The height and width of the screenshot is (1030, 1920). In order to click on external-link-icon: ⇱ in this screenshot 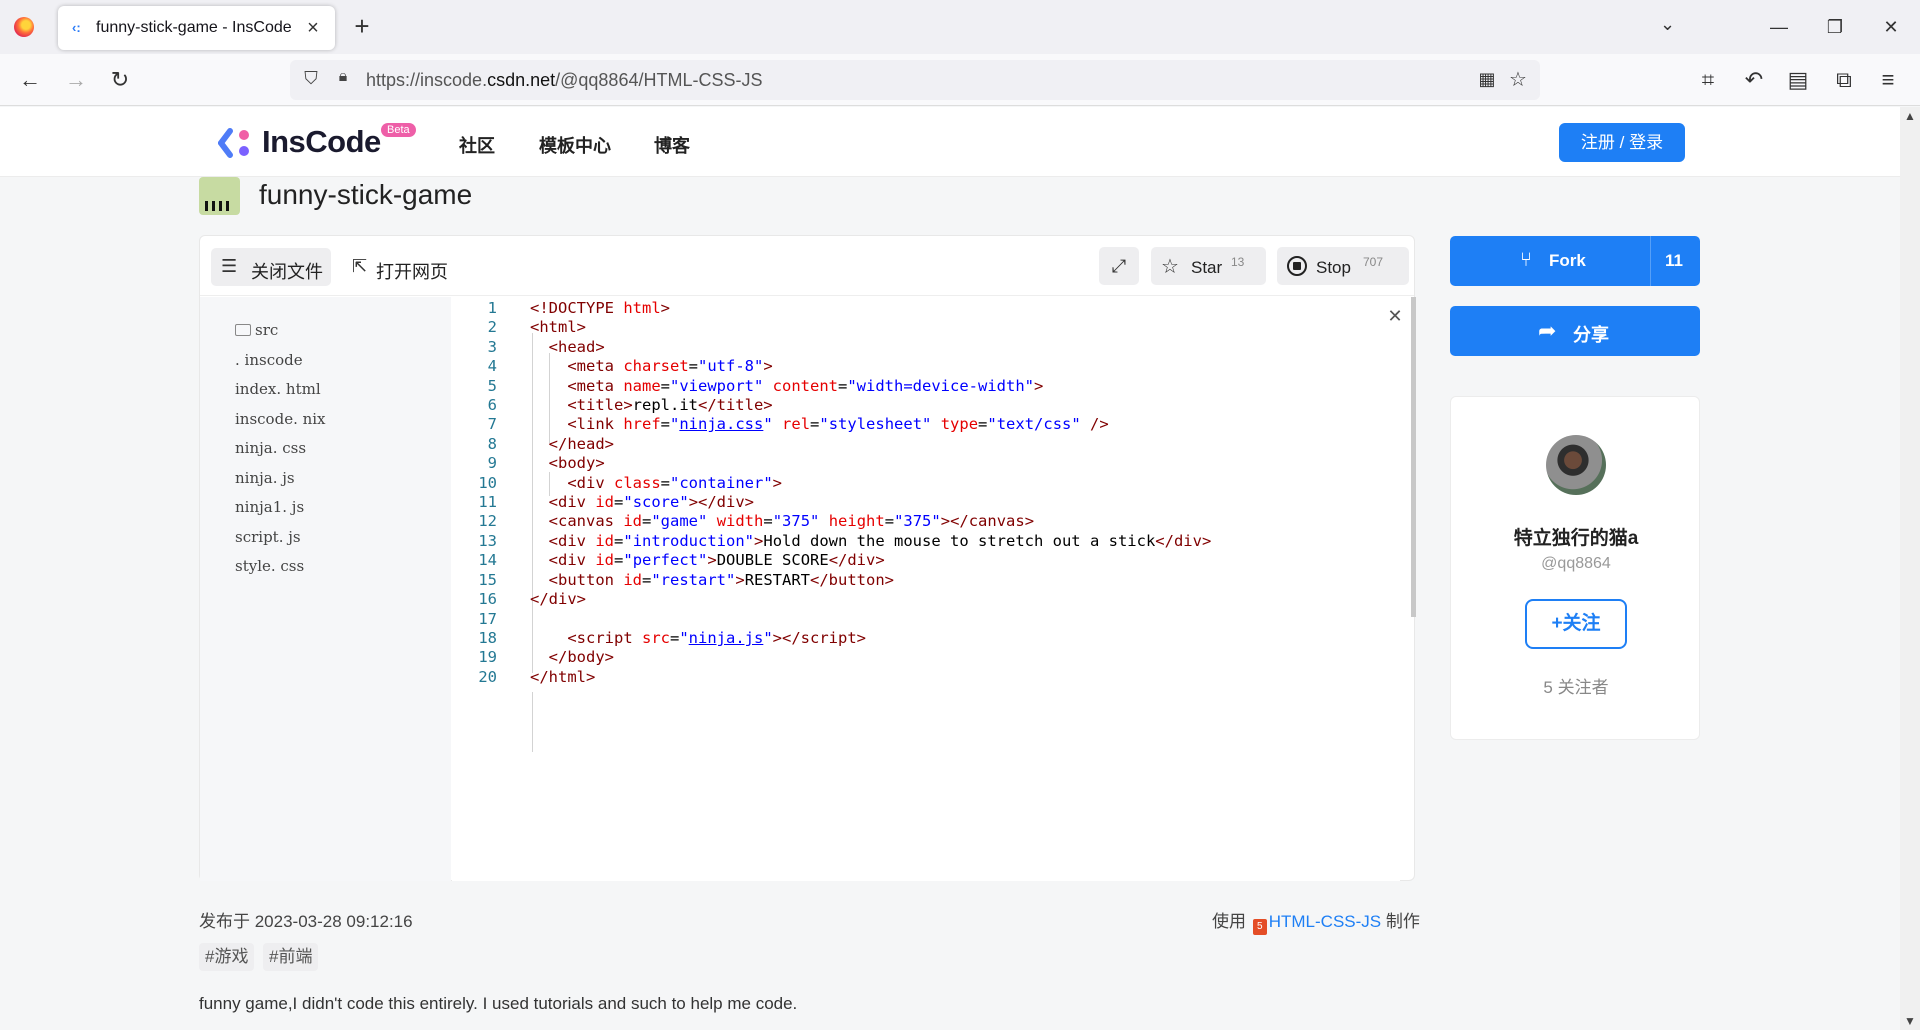, I will do `click(360, 266)`.